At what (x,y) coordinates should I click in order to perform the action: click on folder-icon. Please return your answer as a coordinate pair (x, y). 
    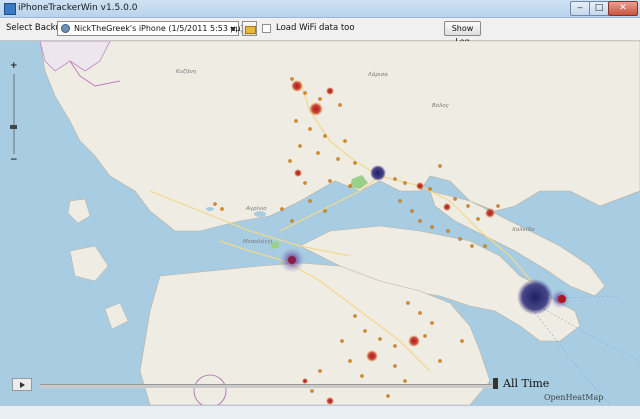
    Looking at the image, I should click on (250, 30).